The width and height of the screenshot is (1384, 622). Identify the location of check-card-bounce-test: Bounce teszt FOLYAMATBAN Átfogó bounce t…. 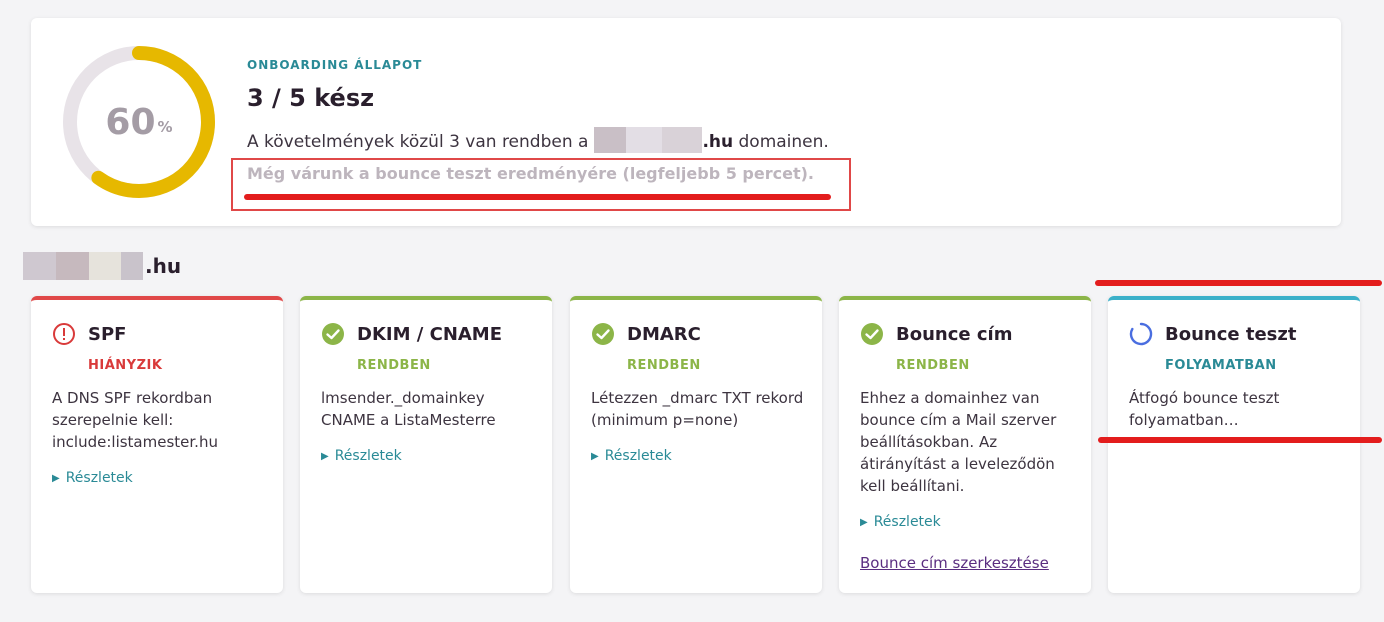
(1234, 444).